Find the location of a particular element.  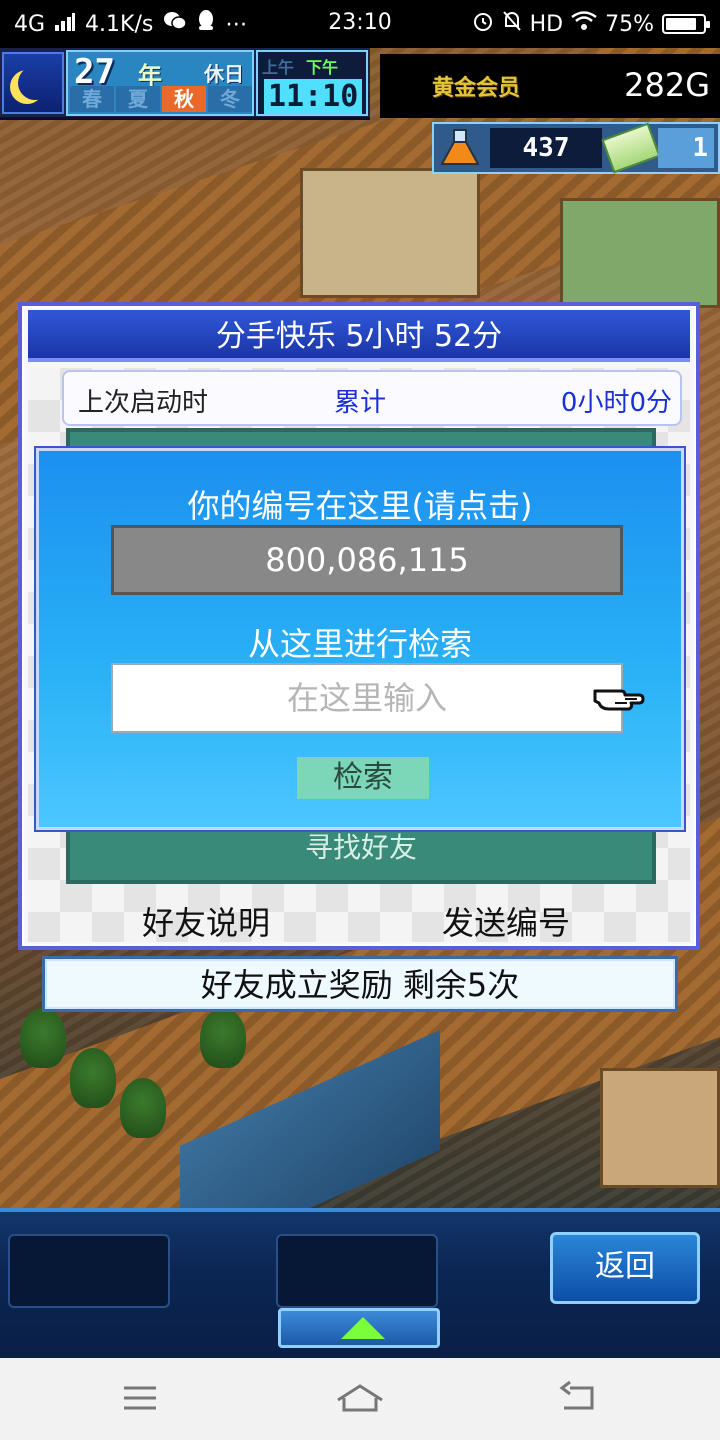

back-nav-icon is located at coordinates (578, 1398).